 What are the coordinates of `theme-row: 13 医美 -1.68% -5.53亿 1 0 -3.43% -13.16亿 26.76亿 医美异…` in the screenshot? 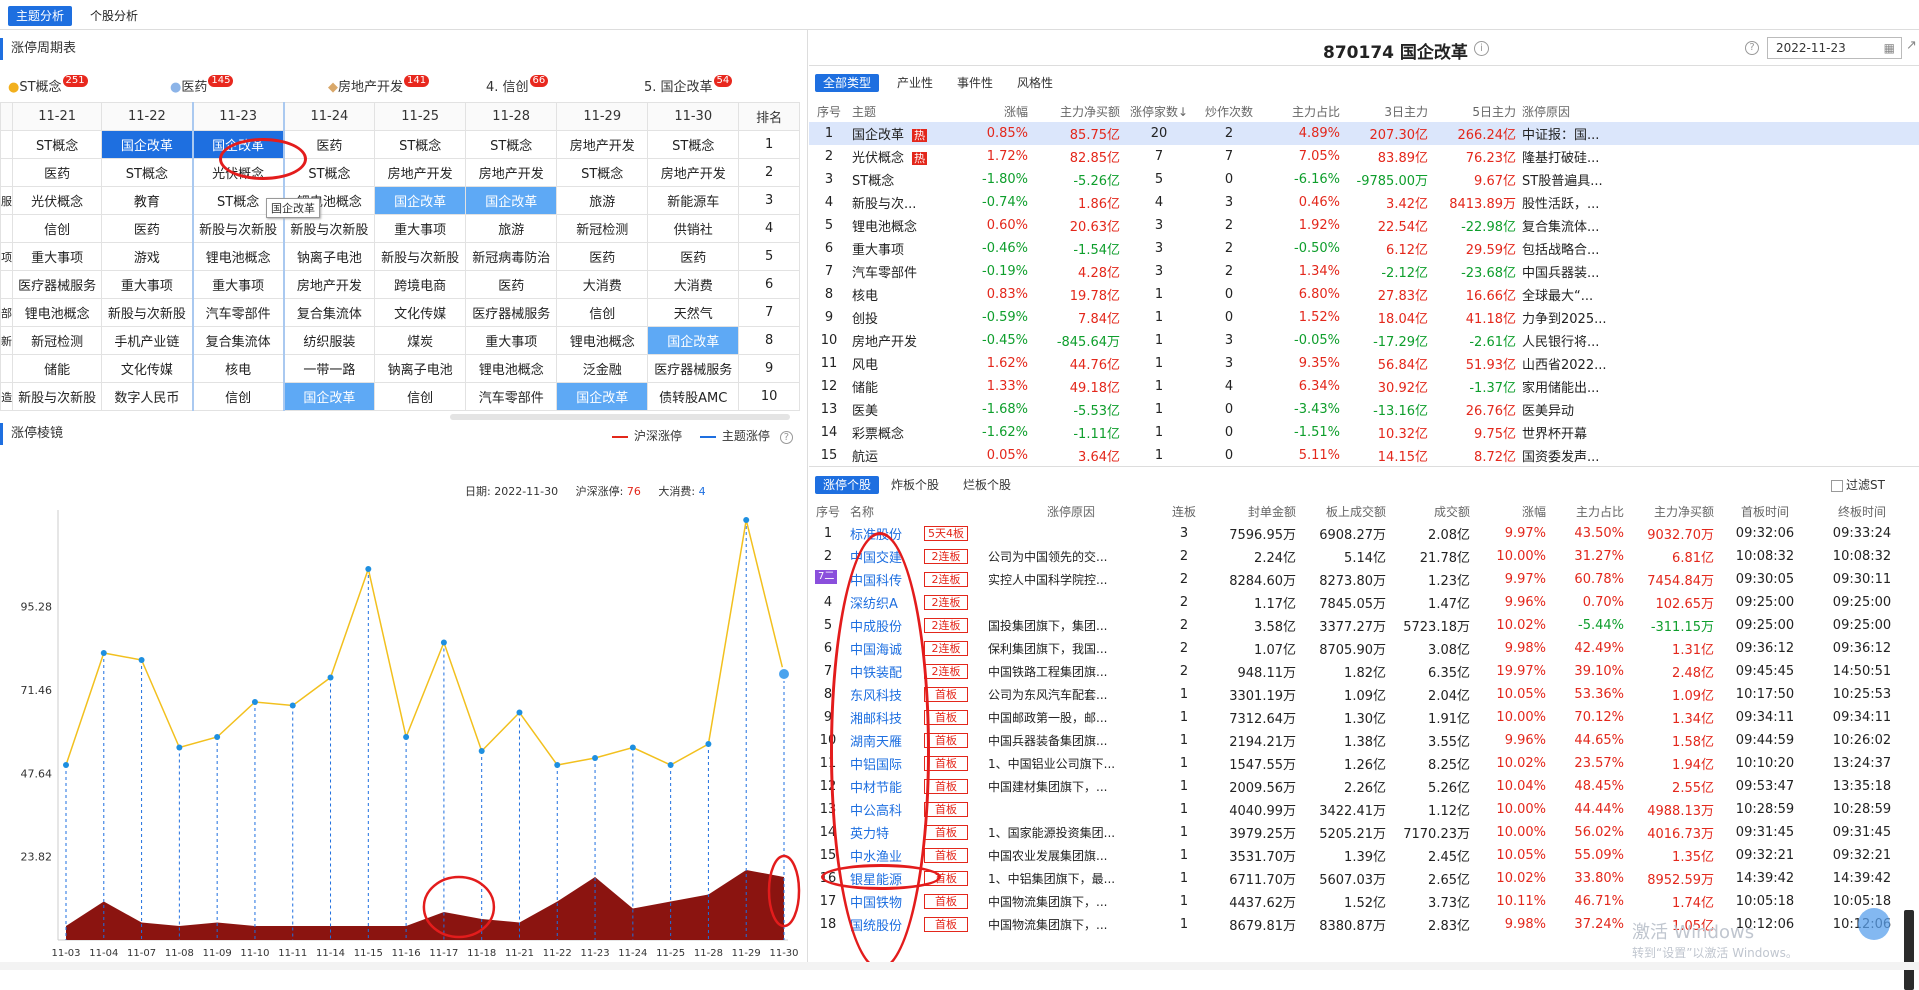 It's located at (1364, 409).